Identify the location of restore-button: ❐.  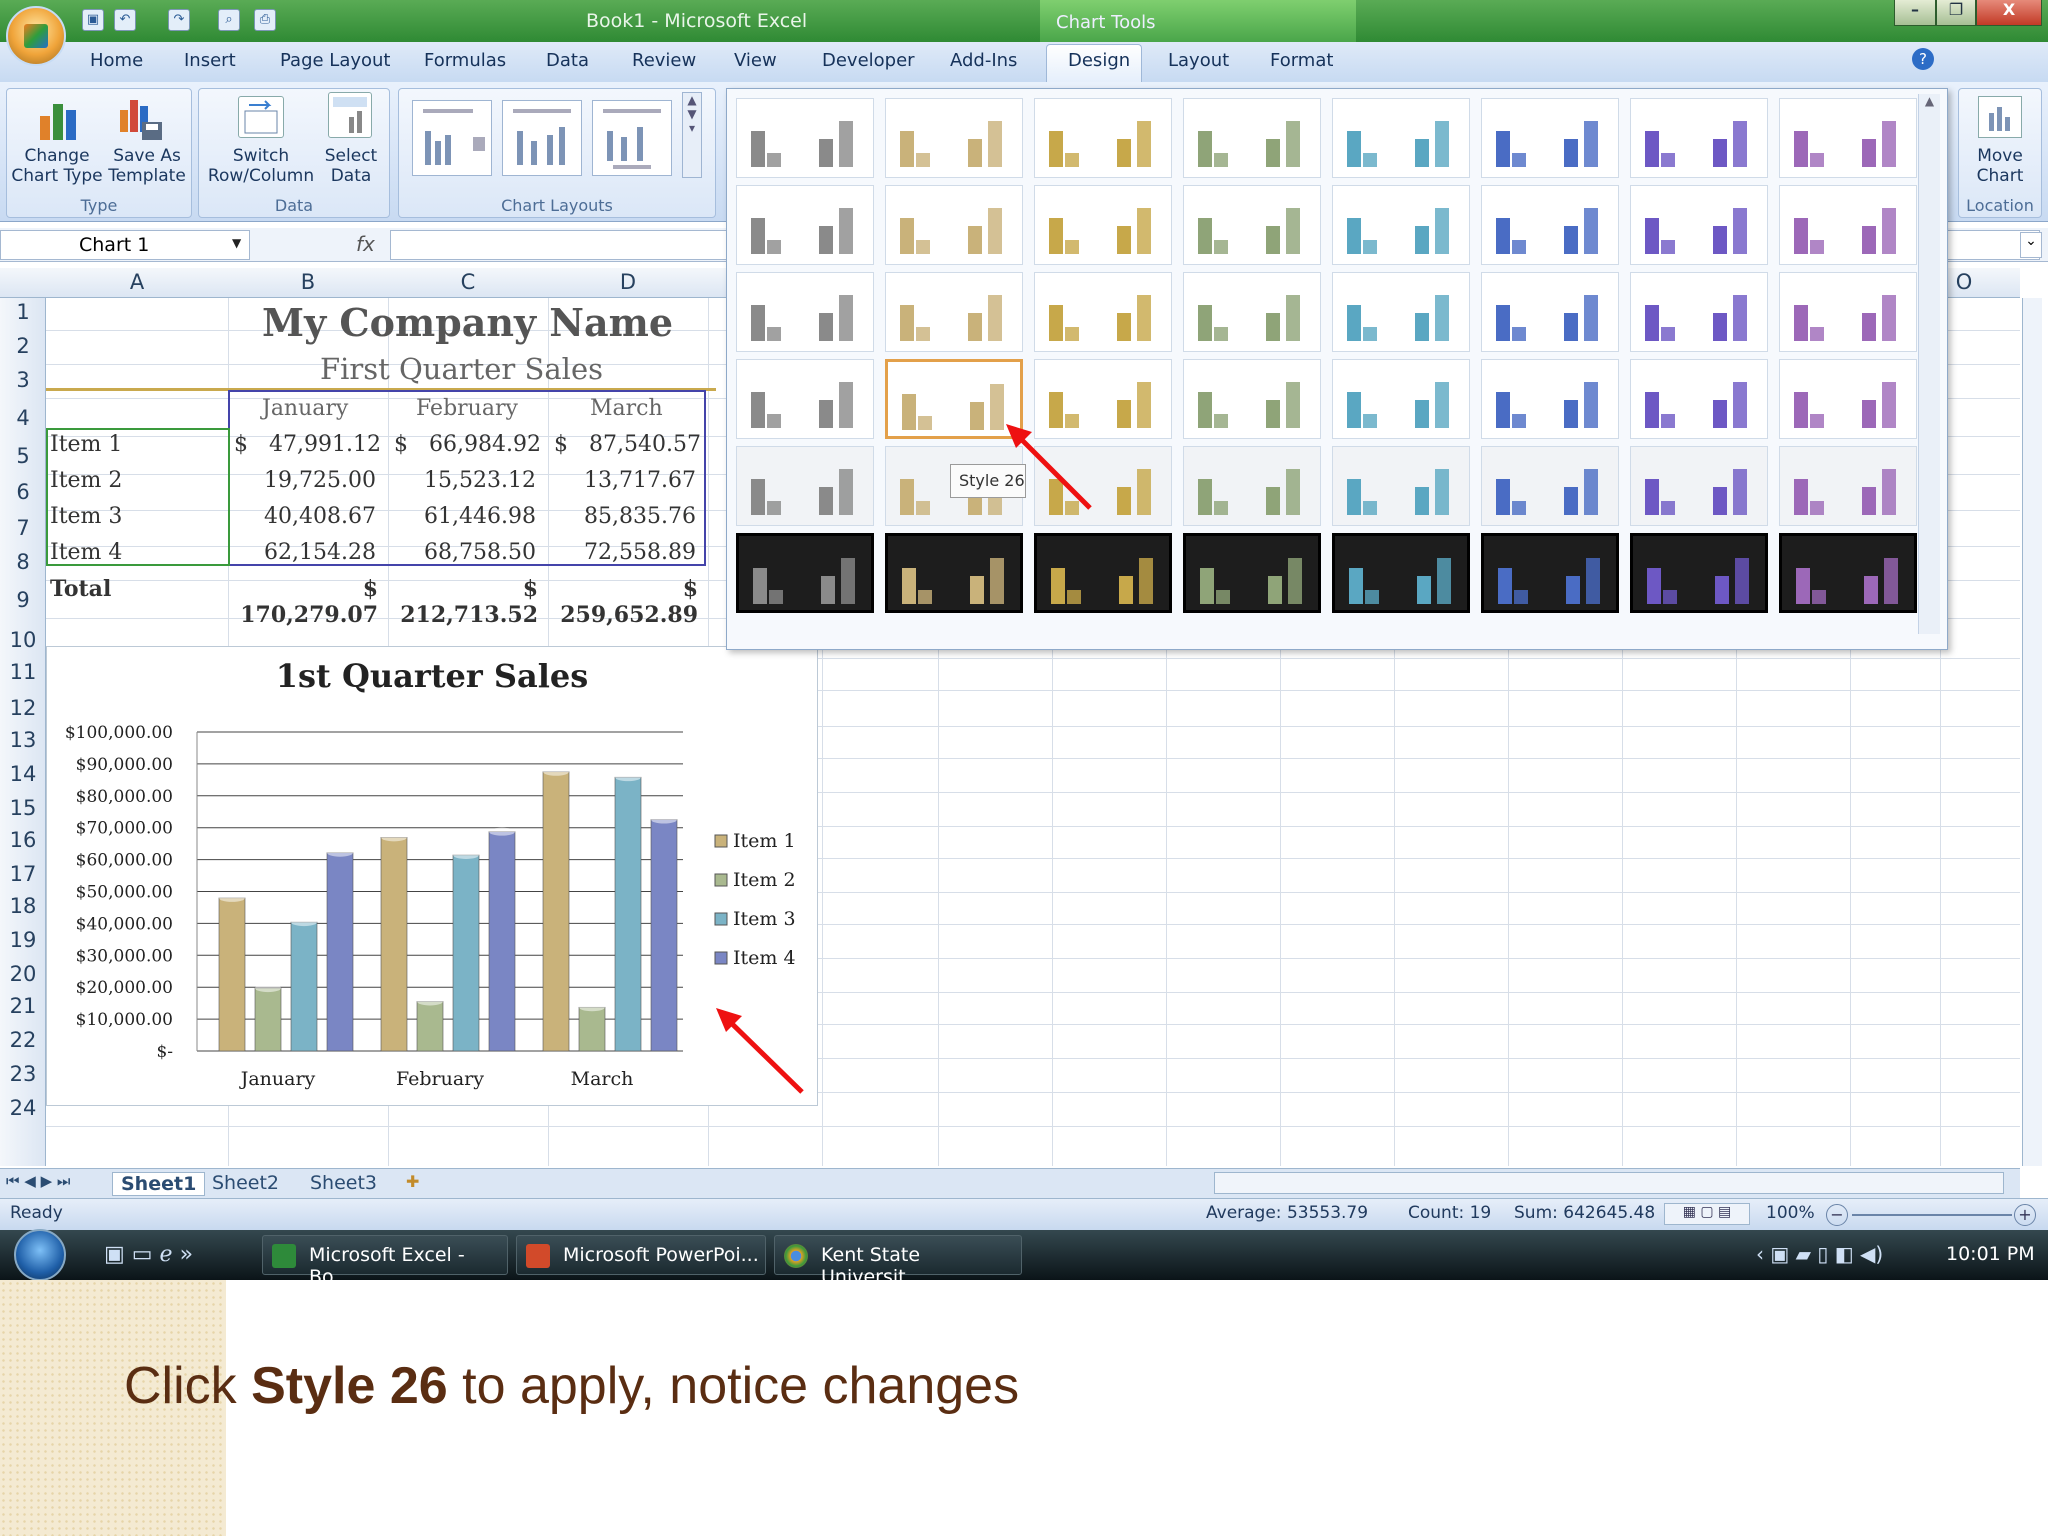
(1956, 13).